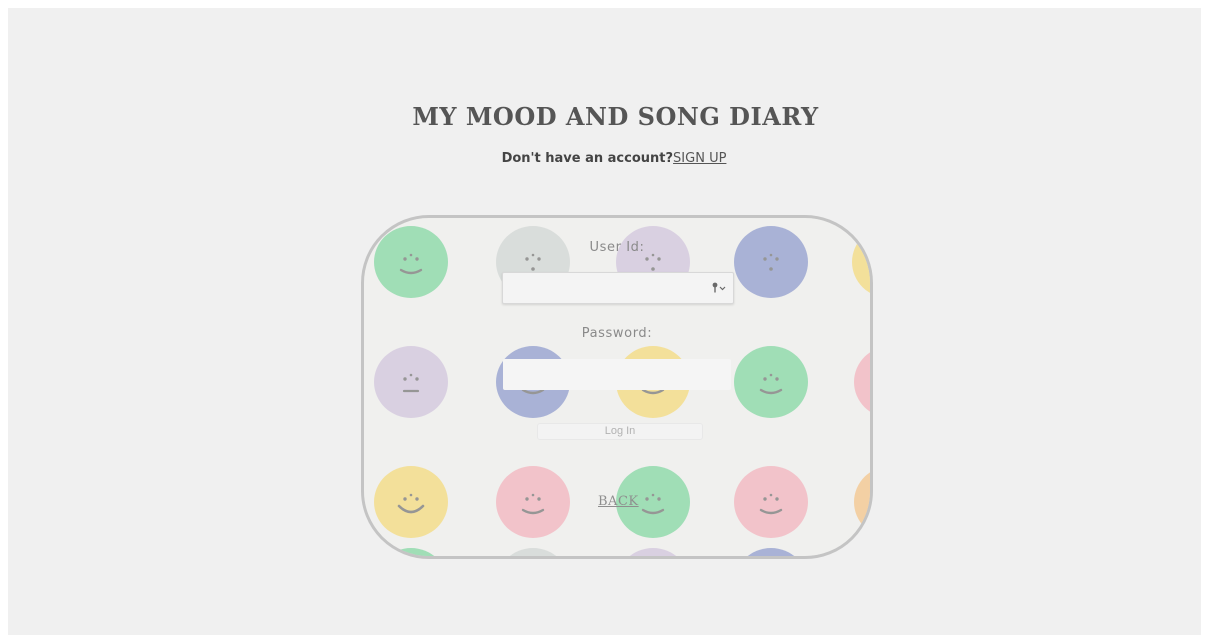 The image size is (1209, 643). I want to click on password-input, so click(617, 374).